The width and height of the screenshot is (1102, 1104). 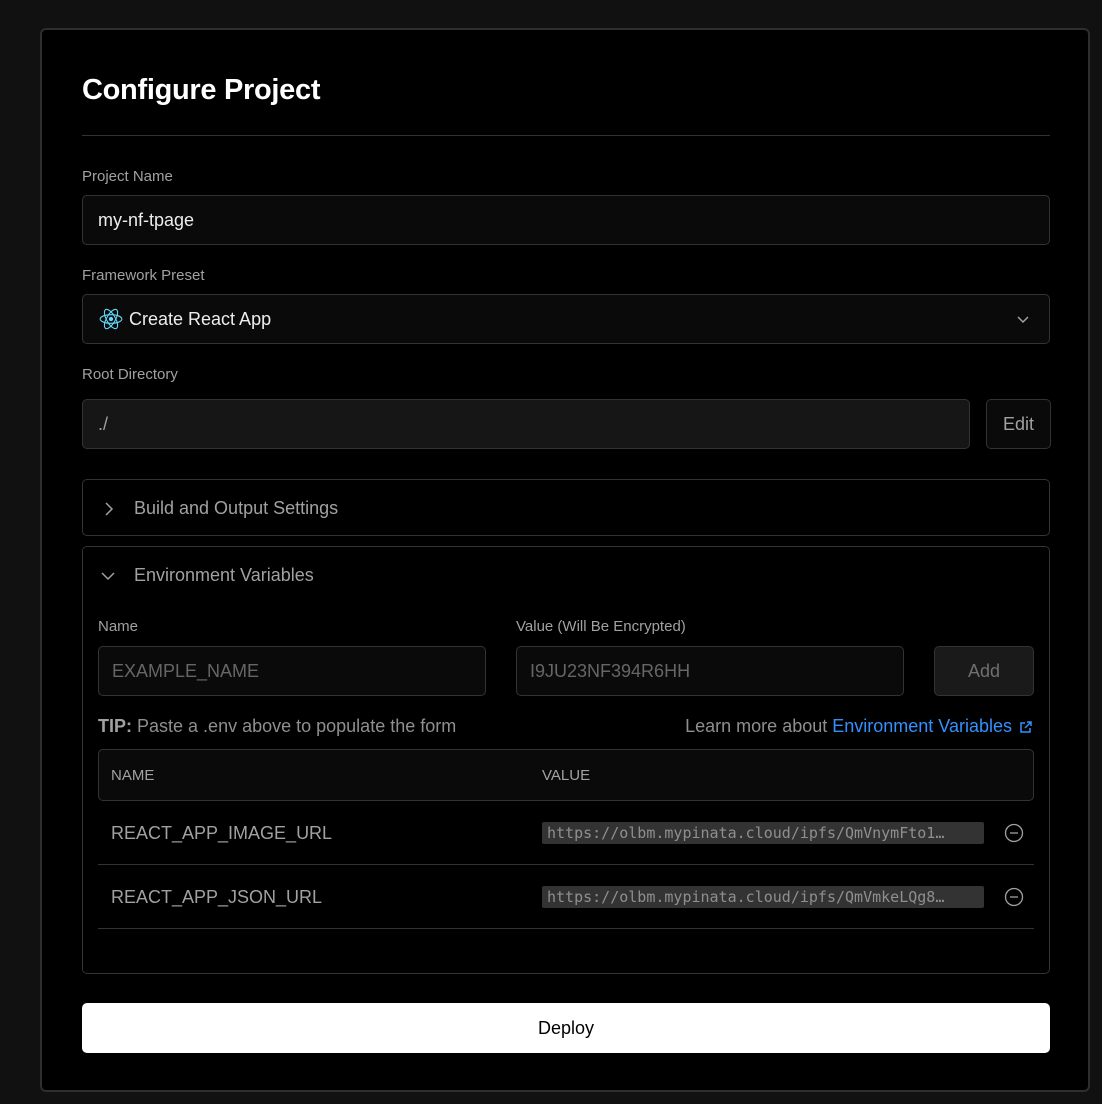 I want to click on learn-more: Learn more about Environment Variables, so click(x=859, y=726).